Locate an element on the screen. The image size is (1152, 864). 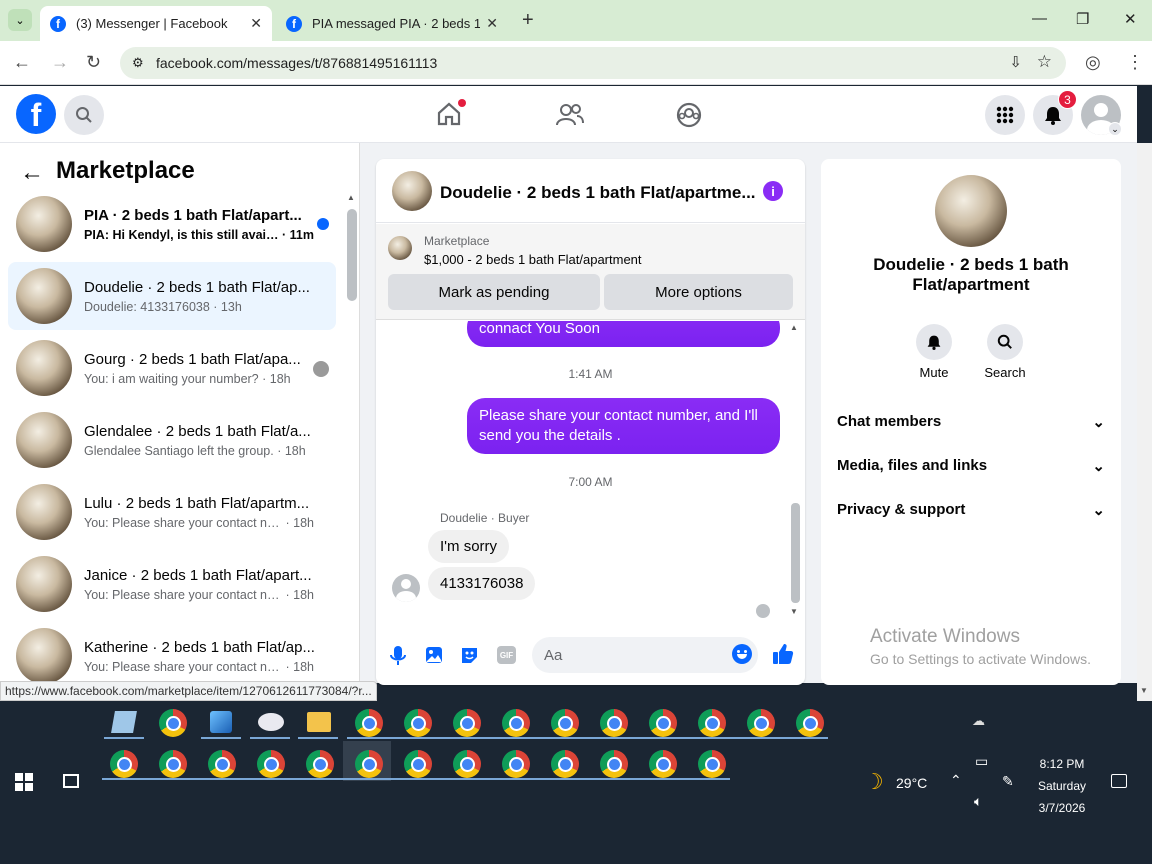
chat-info-avatar is located at coordinates (971, 211).